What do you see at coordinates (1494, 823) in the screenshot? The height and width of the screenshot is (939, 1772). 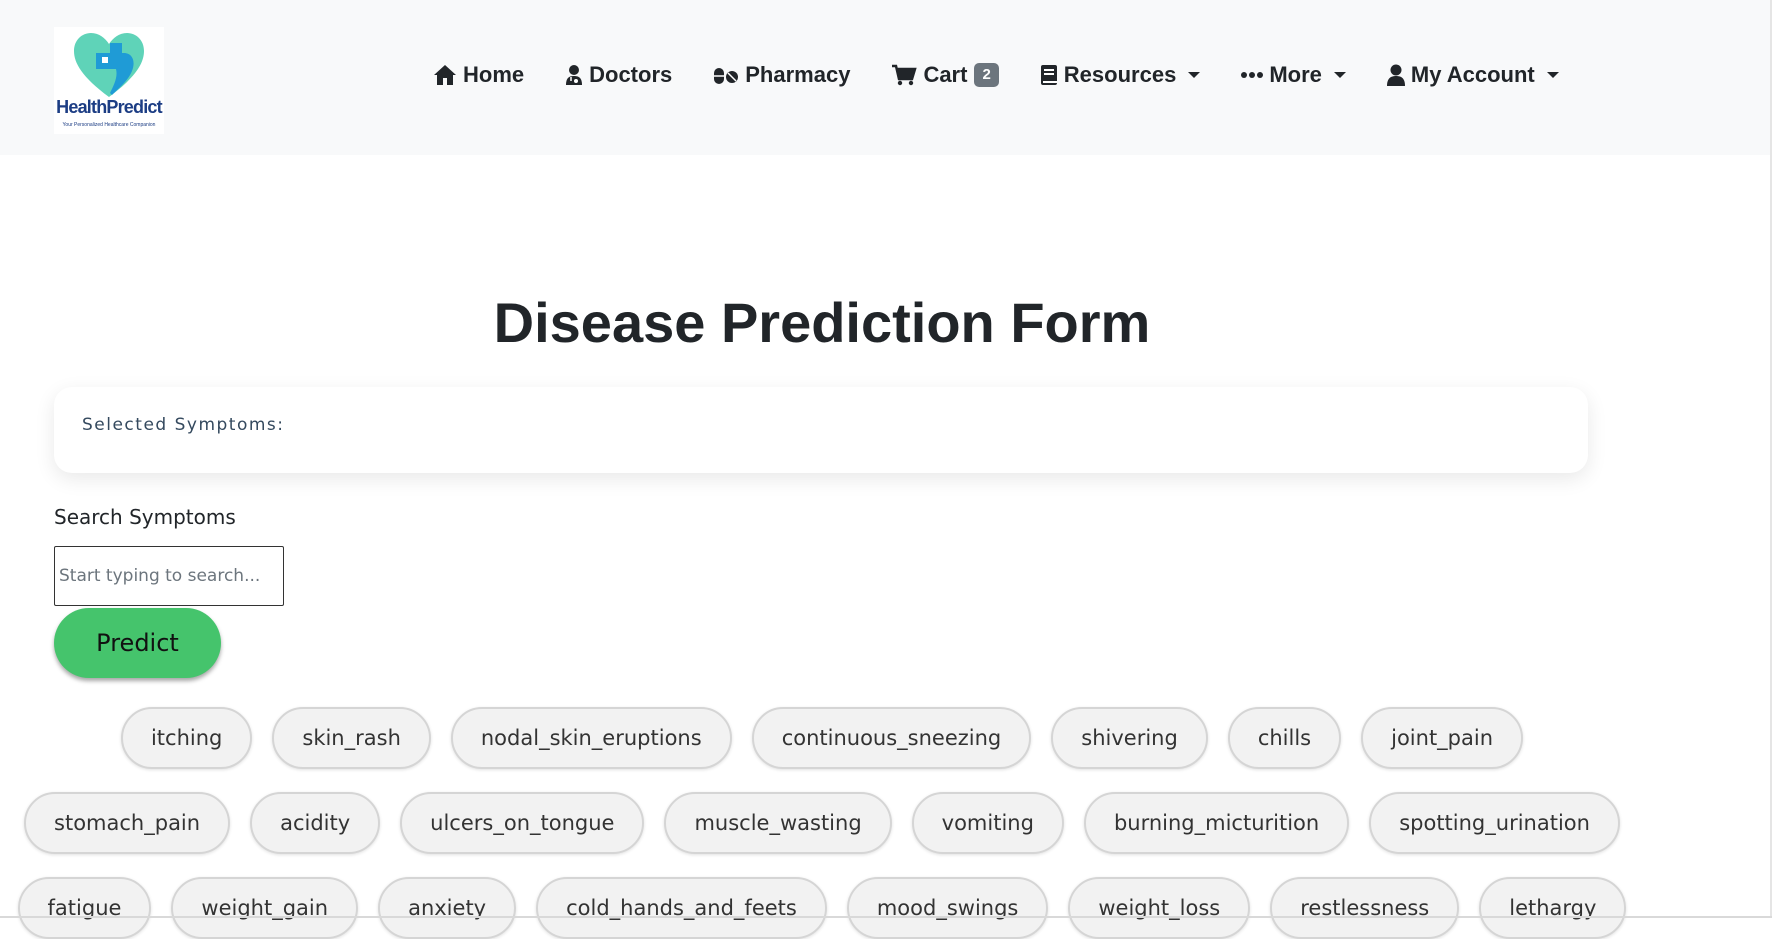 I see `symptom-chip: spotting_urination` at bounding box center [1494, 823].